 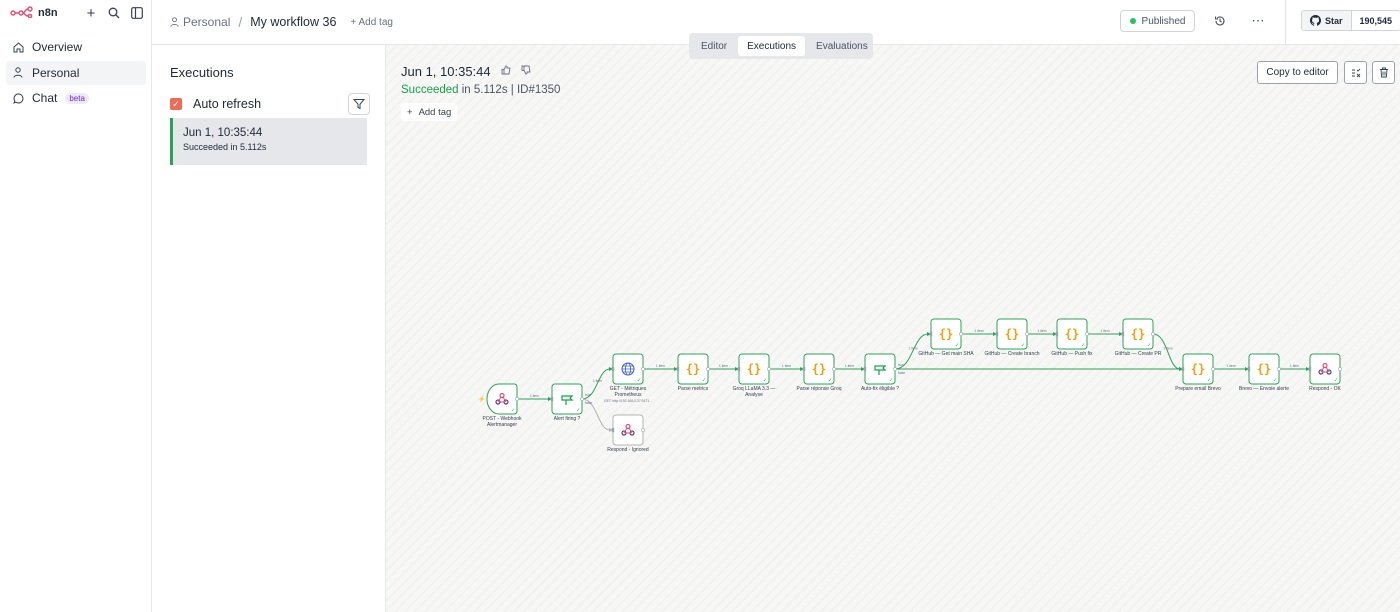 I want to click on branch-label: true, so click(x=901, y=365).